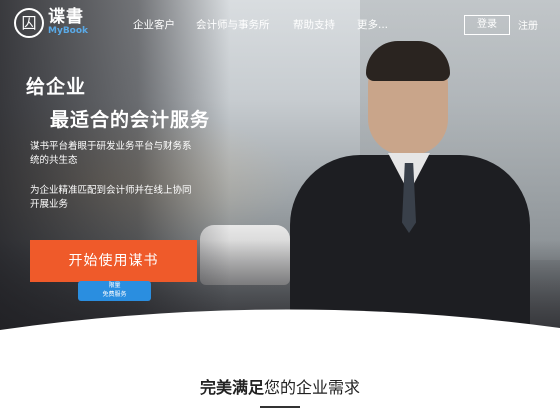 Image resolution: width=560 pixels, height=420 pixels. I want to click on free-trial-badge: 限量 免费服务, so click(114, 291).